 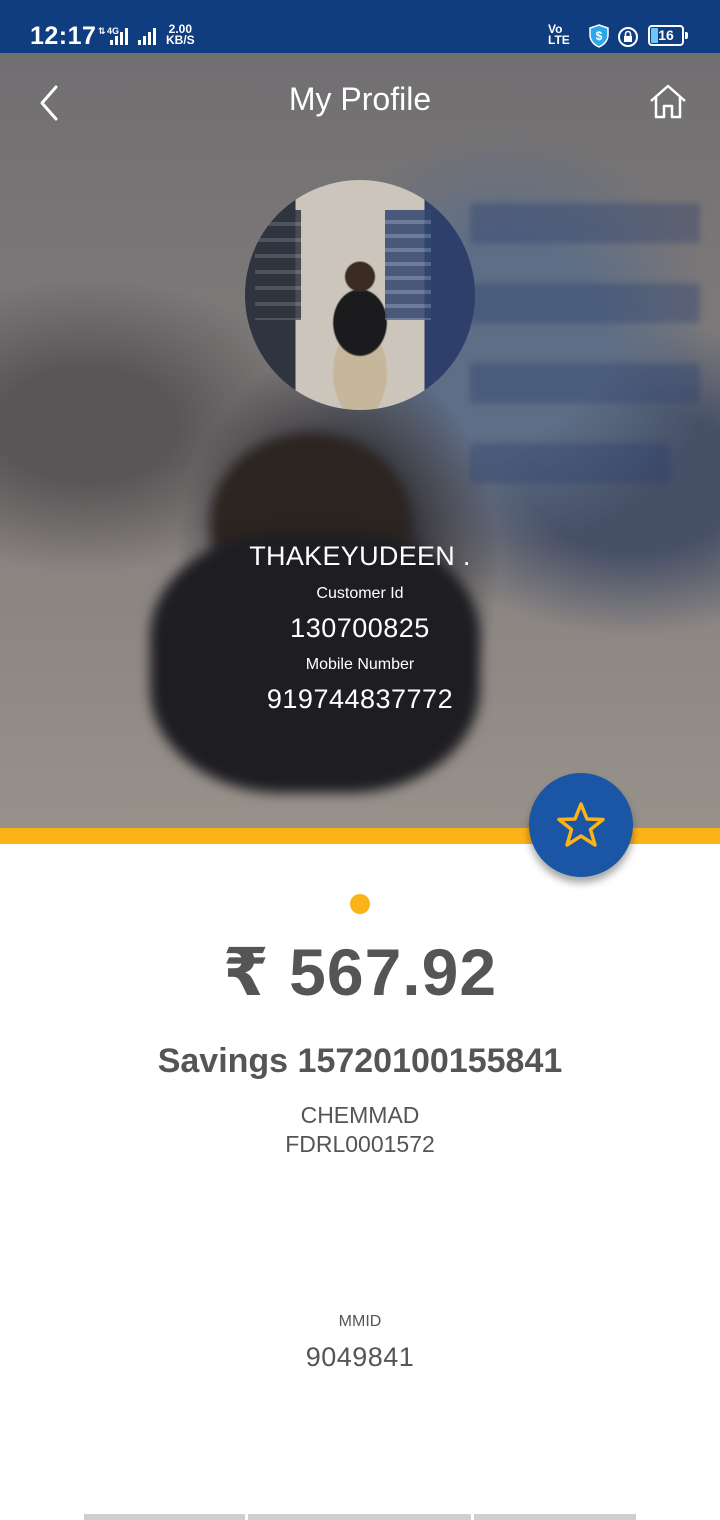 I want to click on status-time: 12:17, so click(x=63, y=36).